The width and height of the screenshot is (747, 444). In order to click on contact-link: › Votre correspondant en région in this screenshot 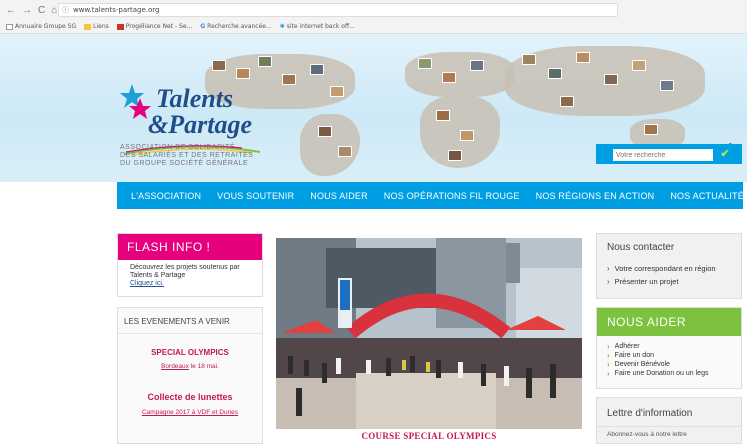, I will do `click(669, 268)`.